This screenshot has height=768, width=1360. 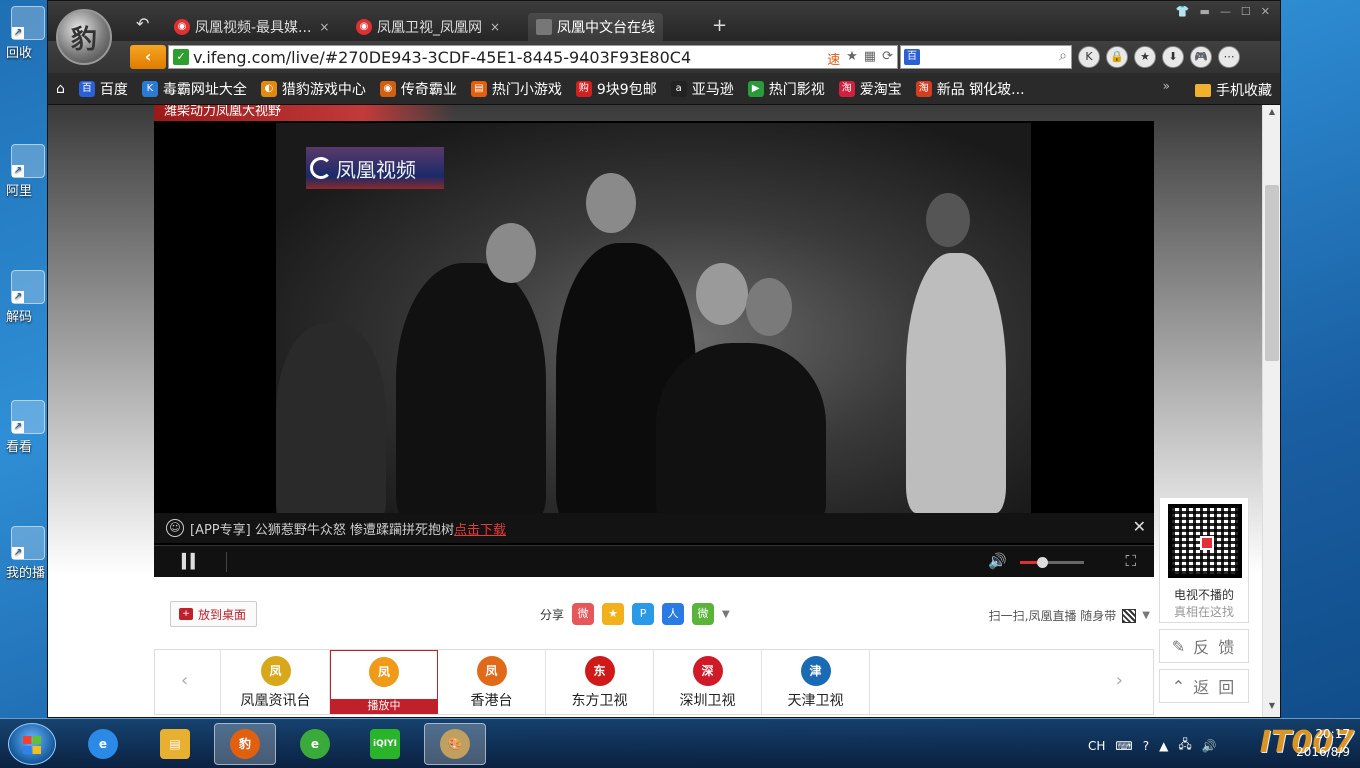 I want to click on close-ticker-icon: ✕, so click(x=1139, y=526).